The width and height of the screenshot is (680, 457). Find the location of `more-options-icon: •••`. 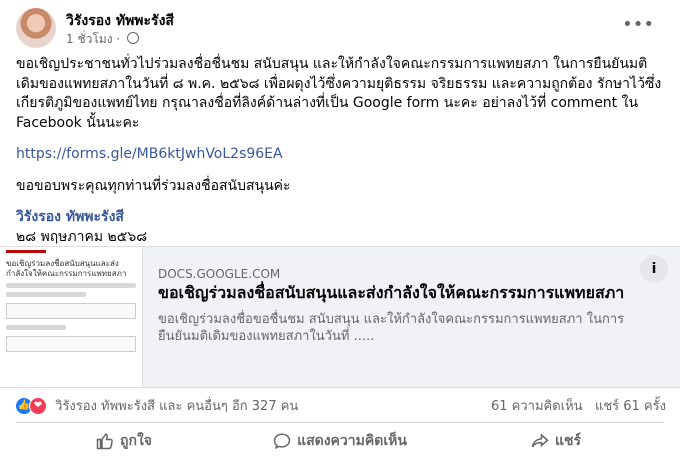

more-options-icon: ••• is located at coordinates (638, 25).